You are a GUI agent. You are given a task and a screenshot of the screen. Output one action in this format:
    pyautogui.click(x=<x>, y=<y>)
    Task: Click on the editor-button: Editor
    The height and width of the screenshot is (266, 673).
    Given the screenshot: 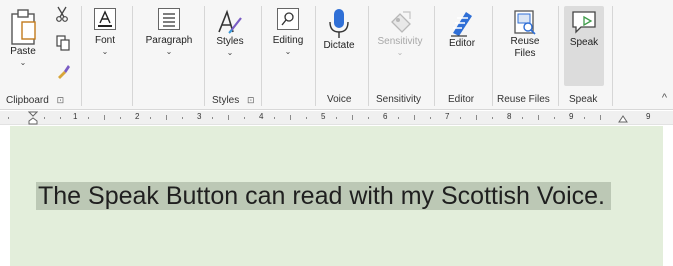 What is the action you would take?
    pyautogui.click(x=462, y=29)
    